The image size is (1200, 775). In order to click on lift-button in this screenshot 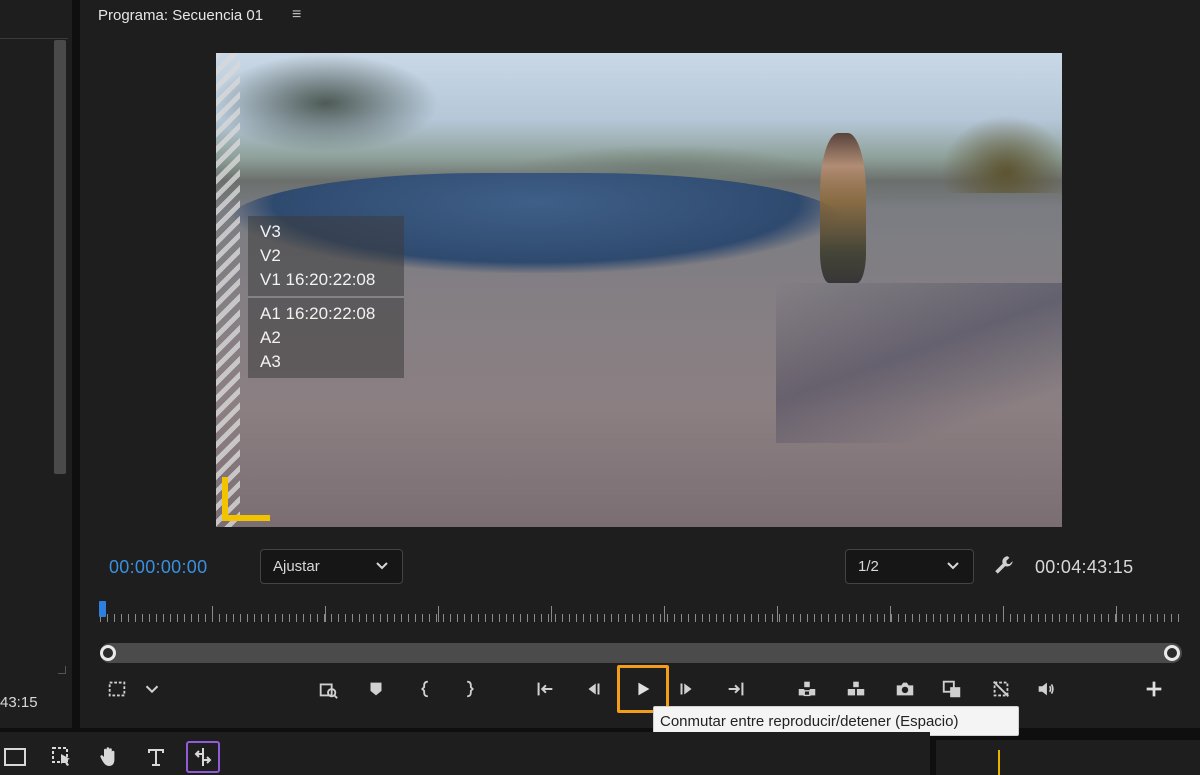, I will do `click(807, 689)`.